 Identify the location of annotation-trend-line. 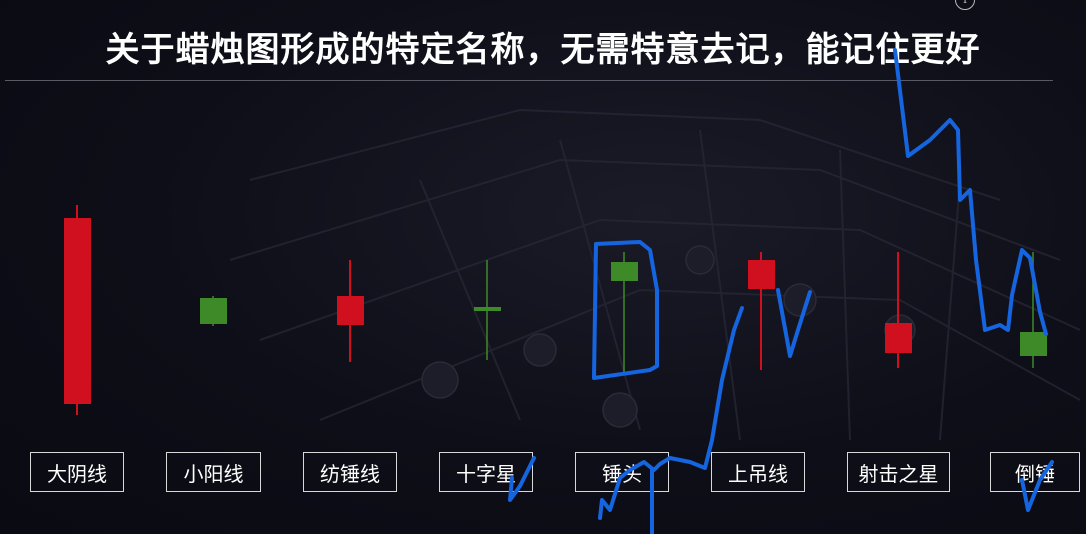
(970, 192).